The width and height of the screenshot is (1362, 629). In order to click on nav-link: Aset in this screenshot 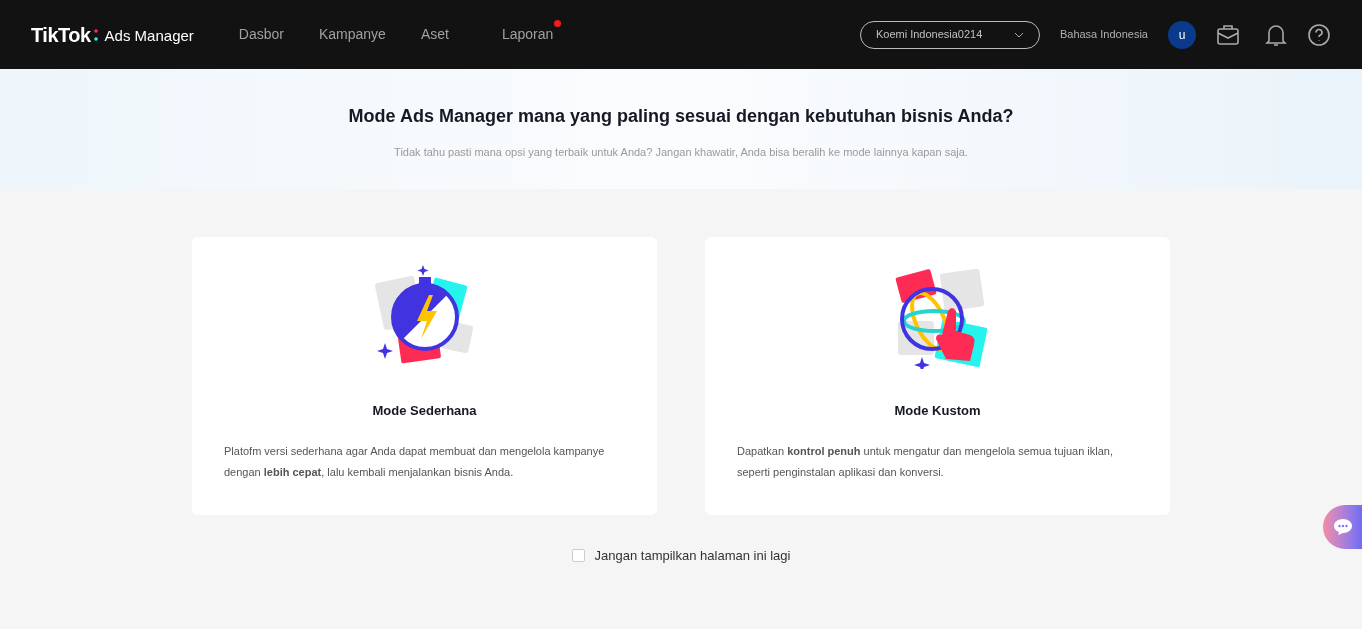, I will do `click(434, 34)`.